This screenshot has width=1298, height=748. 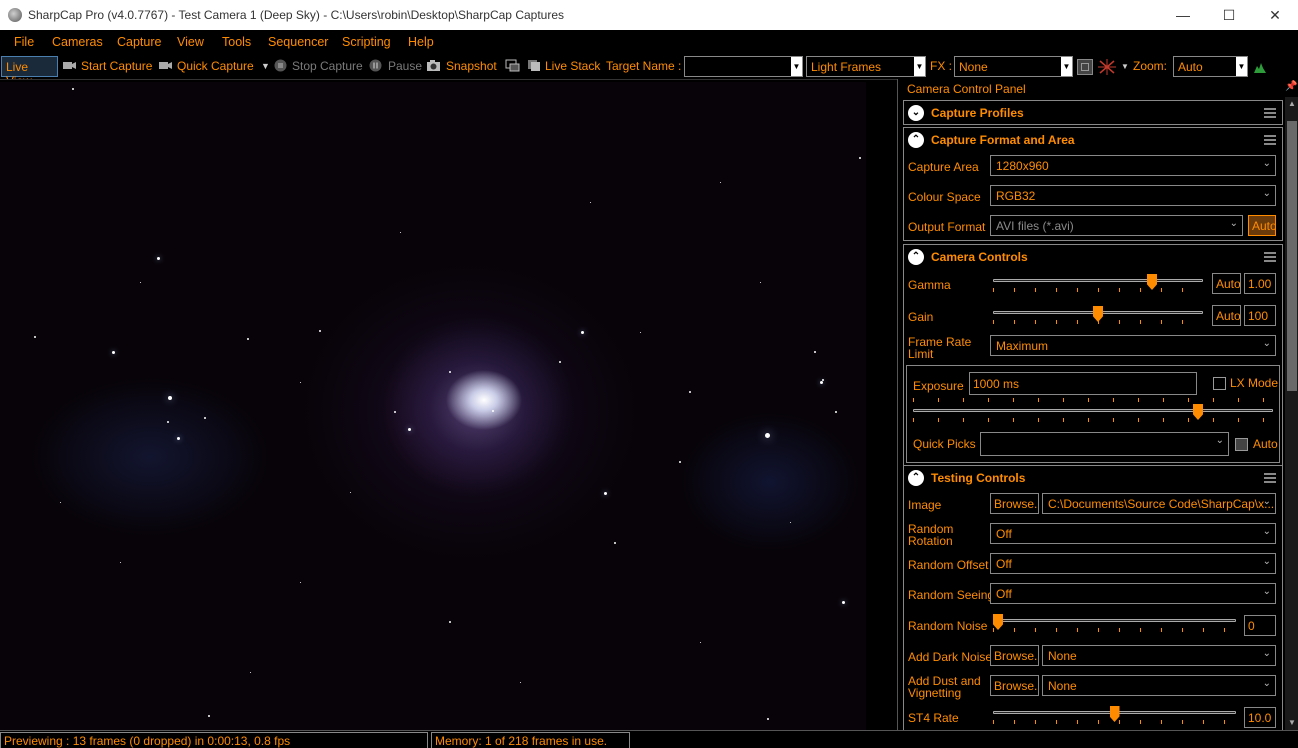 I want to click on camera-controls-title: Camera Controls, so click(x=979, y=257).